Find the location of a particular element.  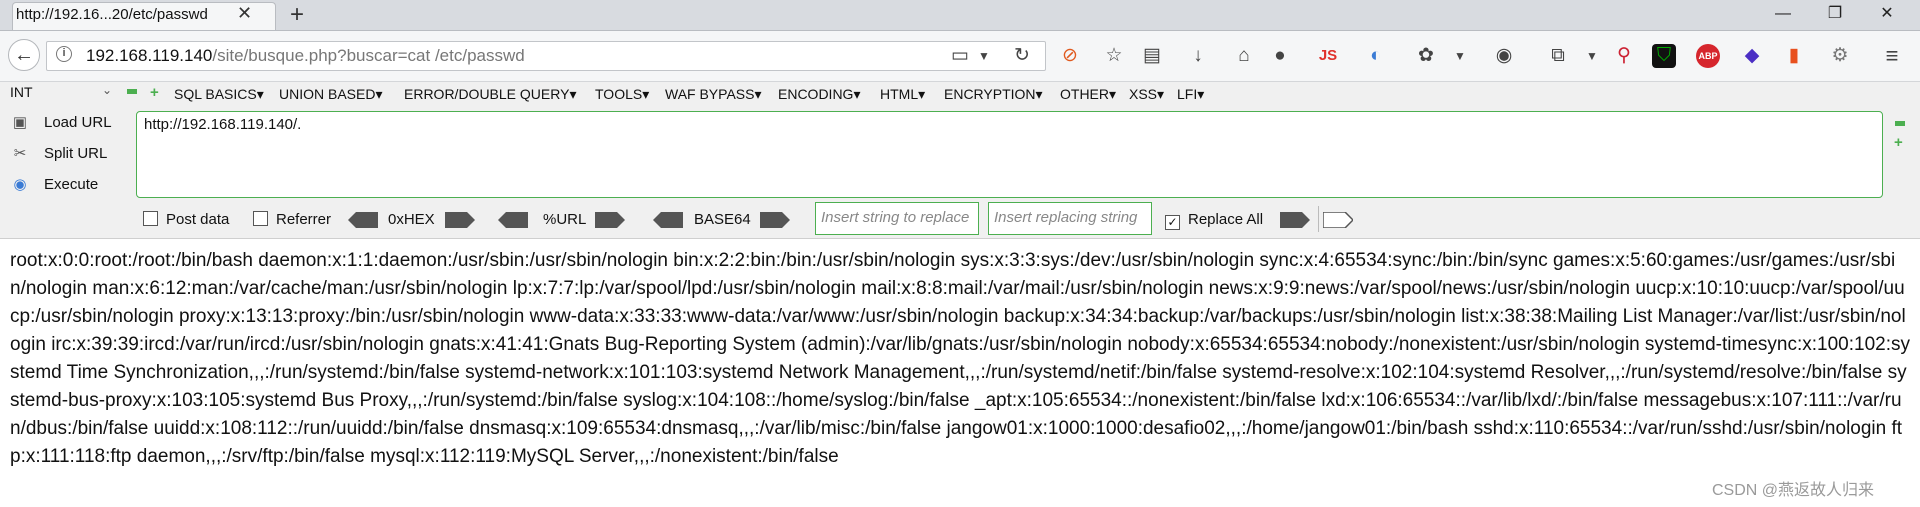

home-icon: ⌂ is located at coordinates (1244, 56).